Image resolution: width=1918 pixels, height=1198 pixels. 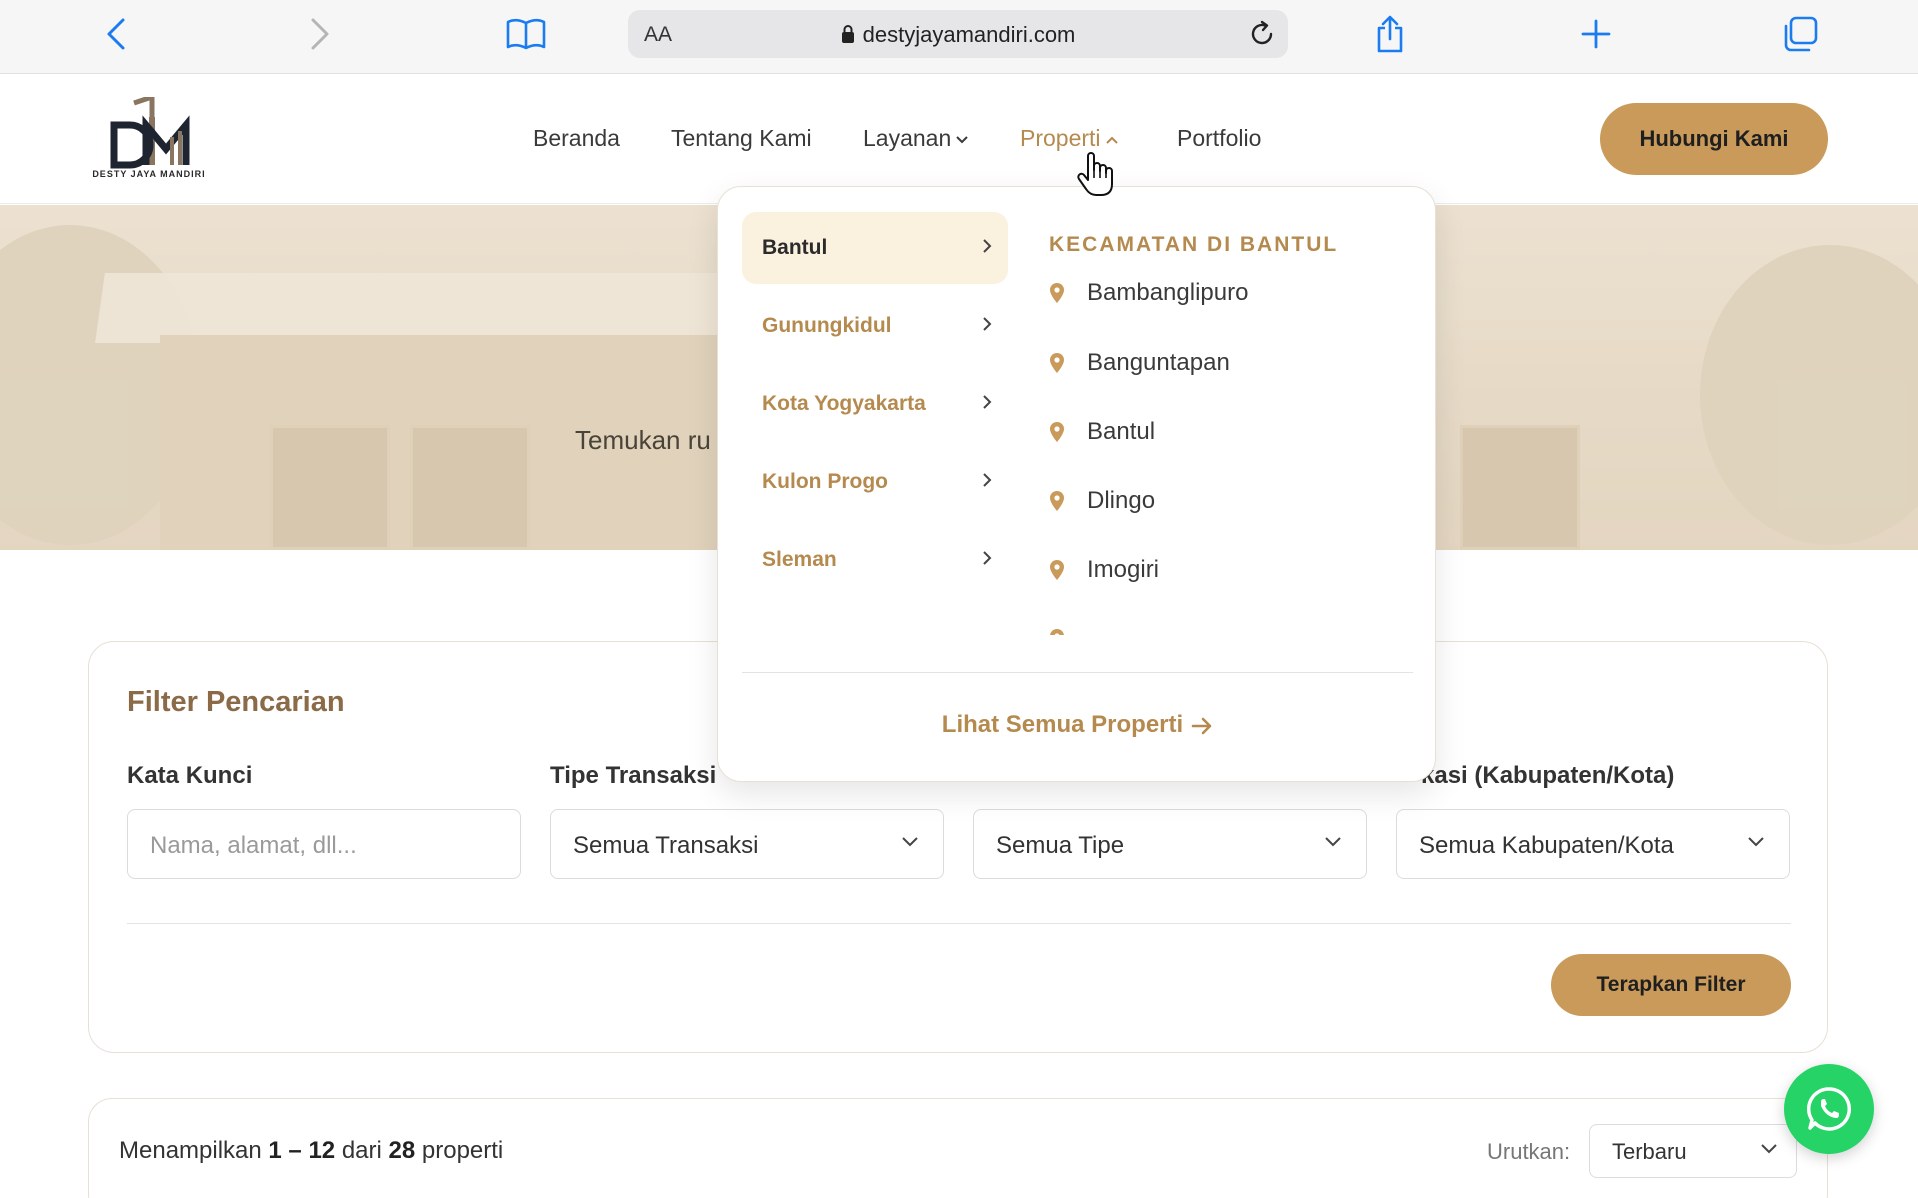 I want to click on sort-value: Terbaru, so click(x=1649, y=1151).